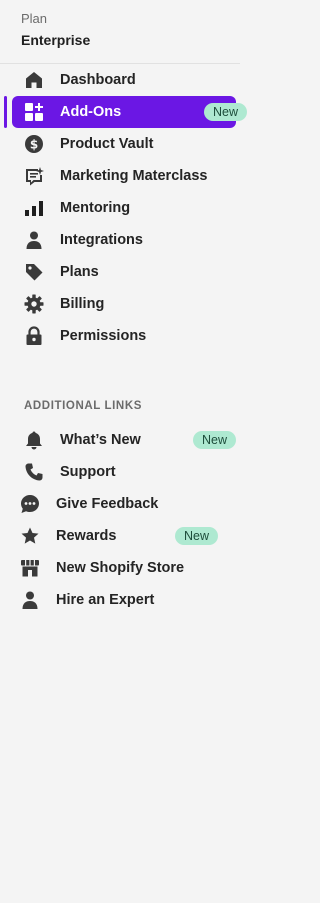  I want to click on sidebar-item-add-ons: Add-Ons New, so click(124, 112).